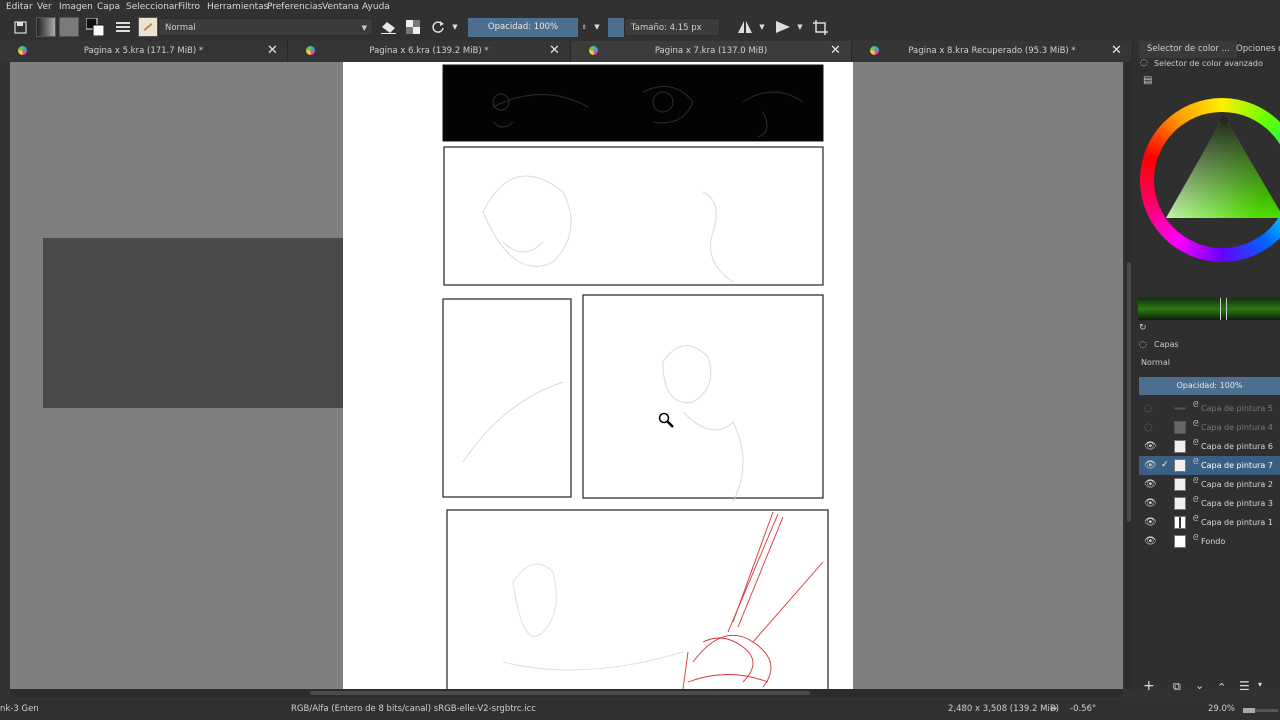  What do you see at coordinates (1237, 465) in the screenshot?
I see `layer-name: Capa de pintura 7` at bounding box center [1237, 465].